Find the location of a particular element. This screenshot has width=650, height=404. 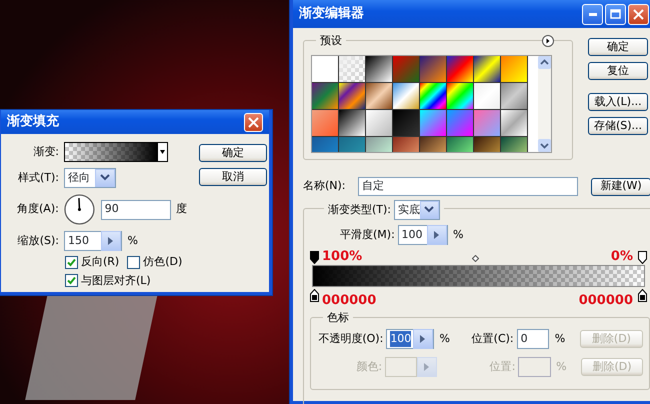

field-label: 平滑度(M): is located at coordinates (367, 234).